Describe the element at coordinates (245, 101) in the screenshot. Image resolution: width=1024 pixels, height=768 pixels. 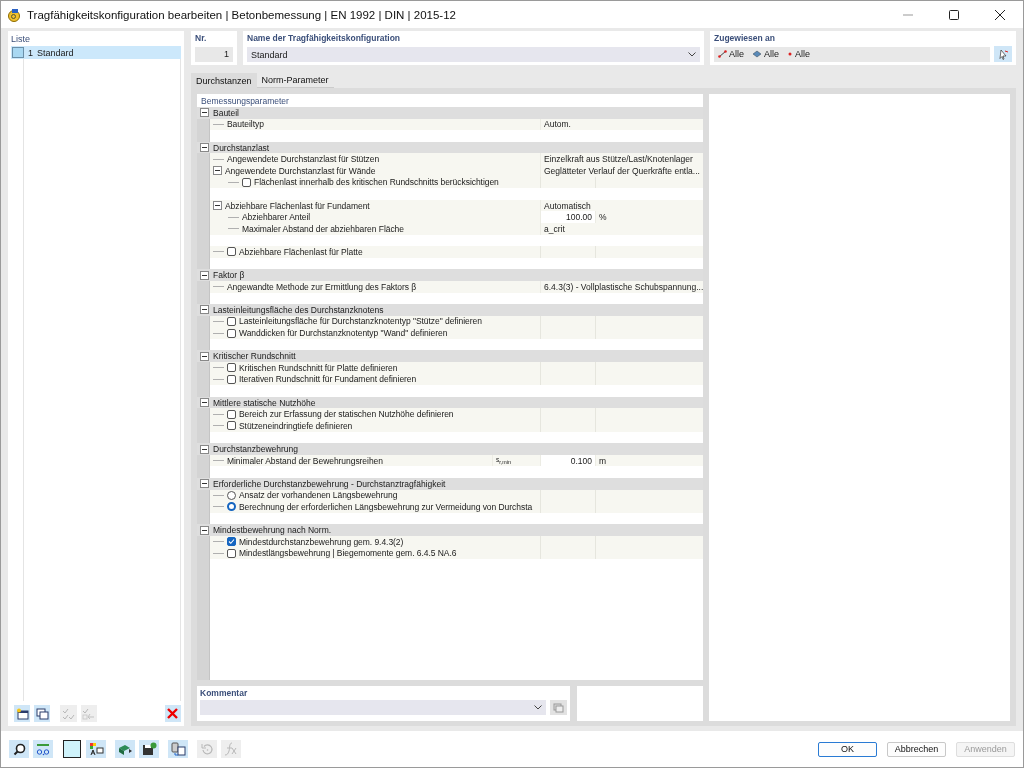
I see `panel-title: Bemessungsparameter` at that location.